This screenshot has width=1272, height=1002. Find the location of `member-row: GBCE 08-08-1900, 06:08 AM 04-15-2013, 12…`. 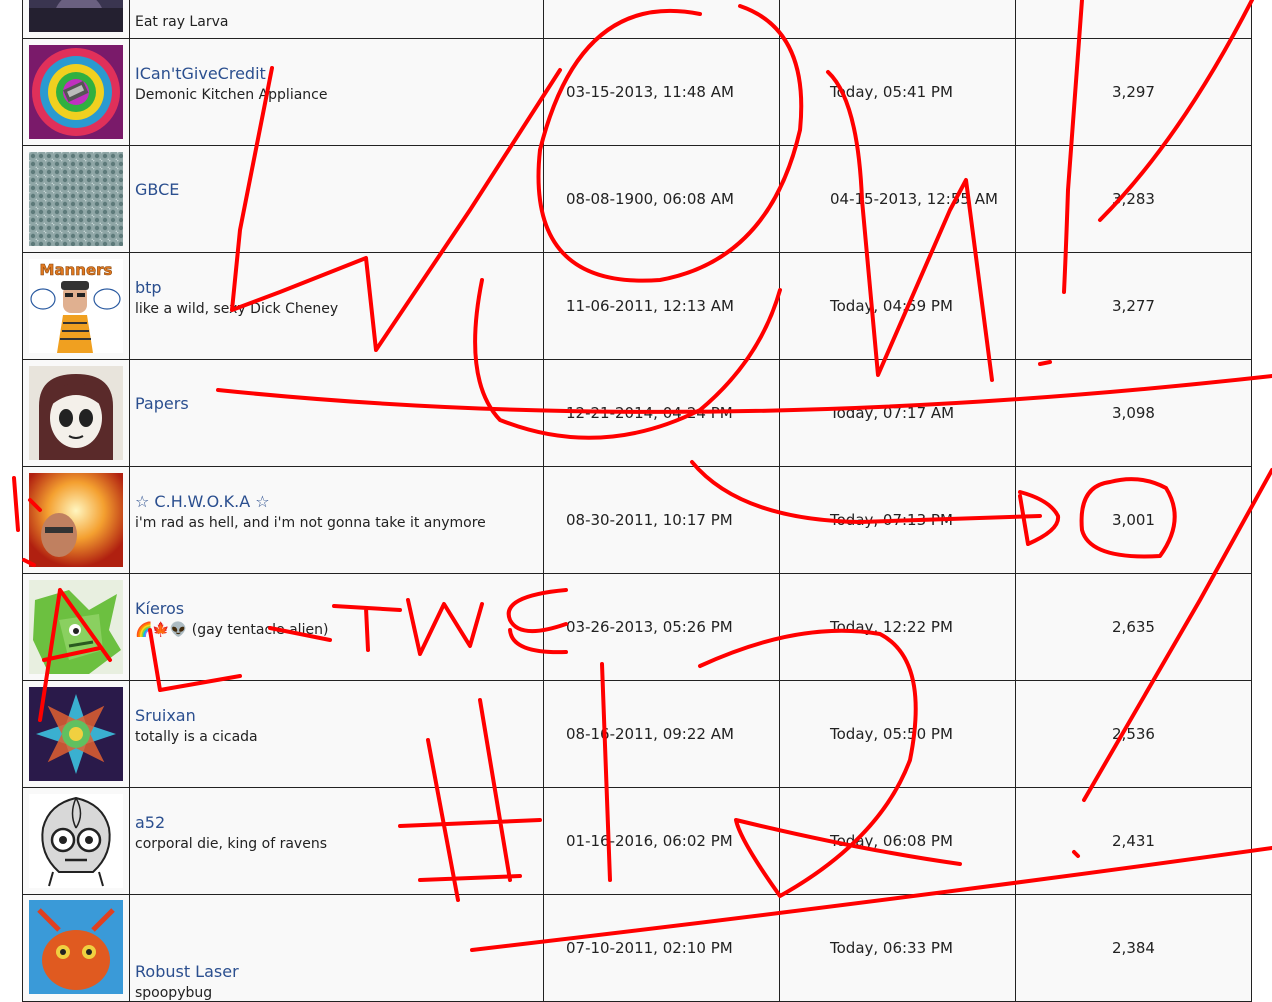

member-row: GBCE 08-08-1900, 06:08 AM 04-15-2013, 12… is located at coordinates (637, 199).